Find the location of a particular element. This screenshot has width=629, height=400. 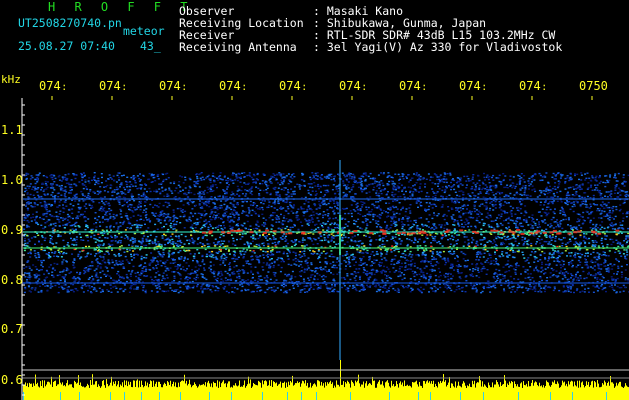

antenna-label: Receiving Antenna is located at coordinates (238, 47).